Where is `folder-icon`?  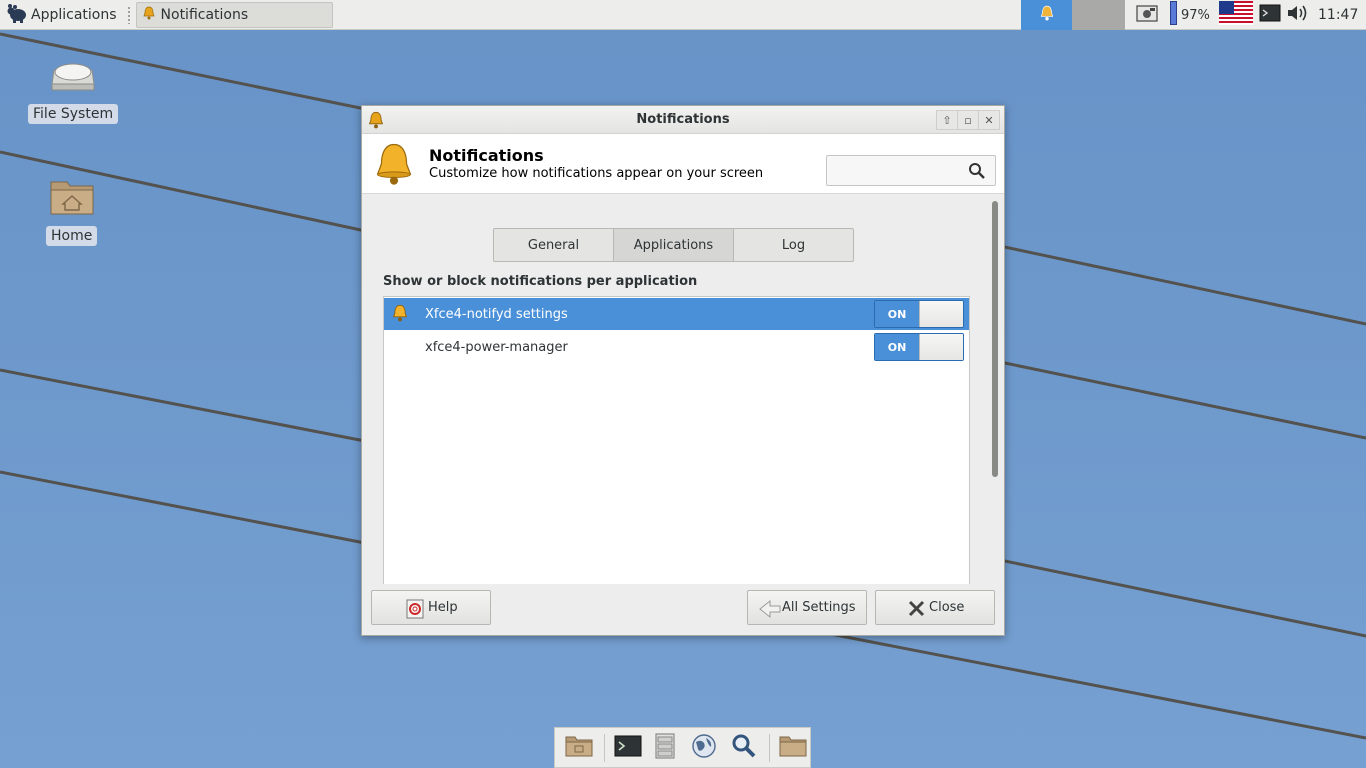
folder-icon is located at coordinates (793, 748).